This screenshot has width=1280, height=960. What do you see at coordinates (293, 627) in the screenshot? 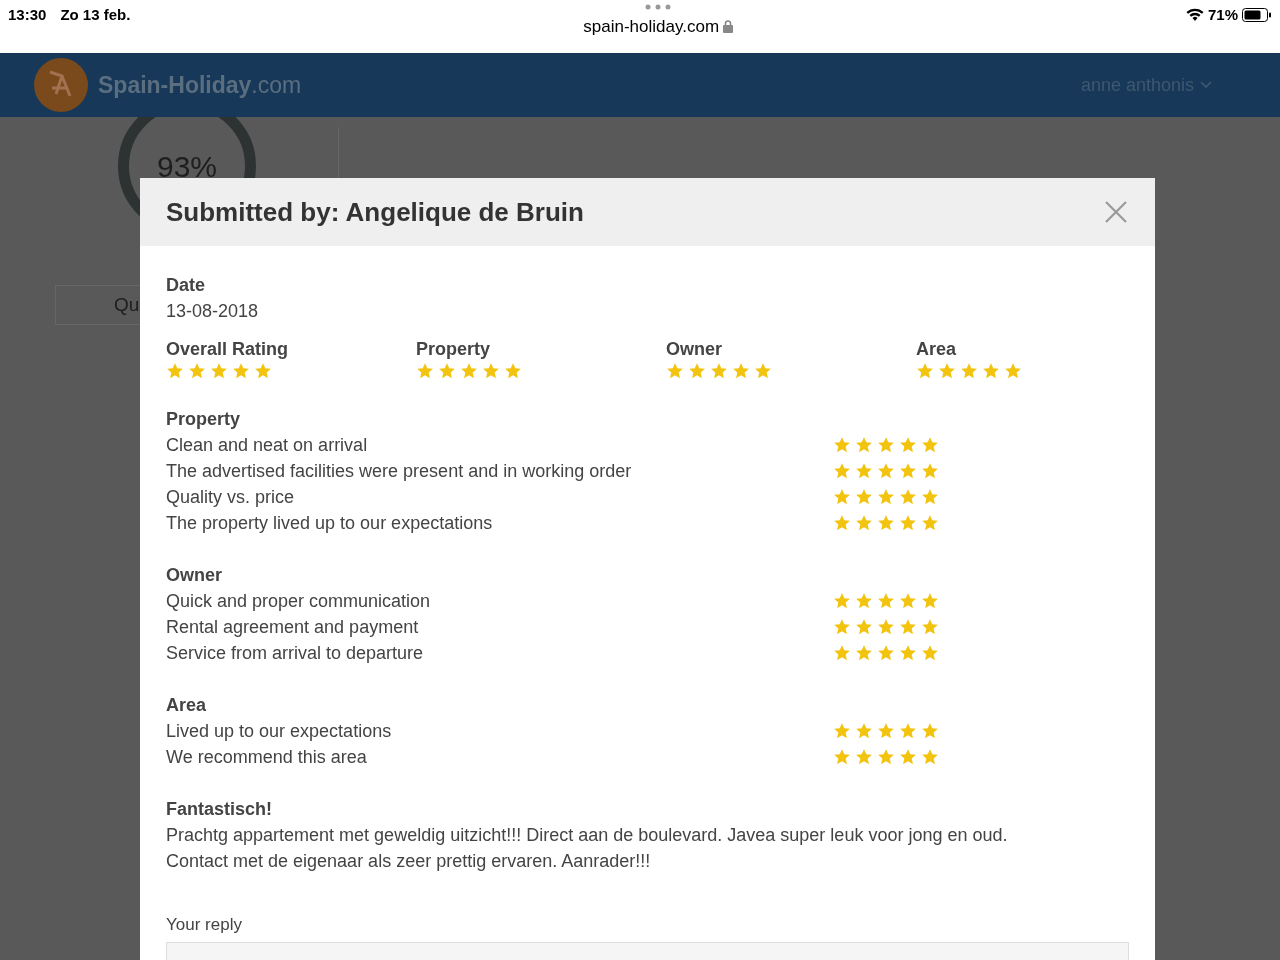
I see `criterion-label: Rental agreement and payment` at bounding box center [293, 627].